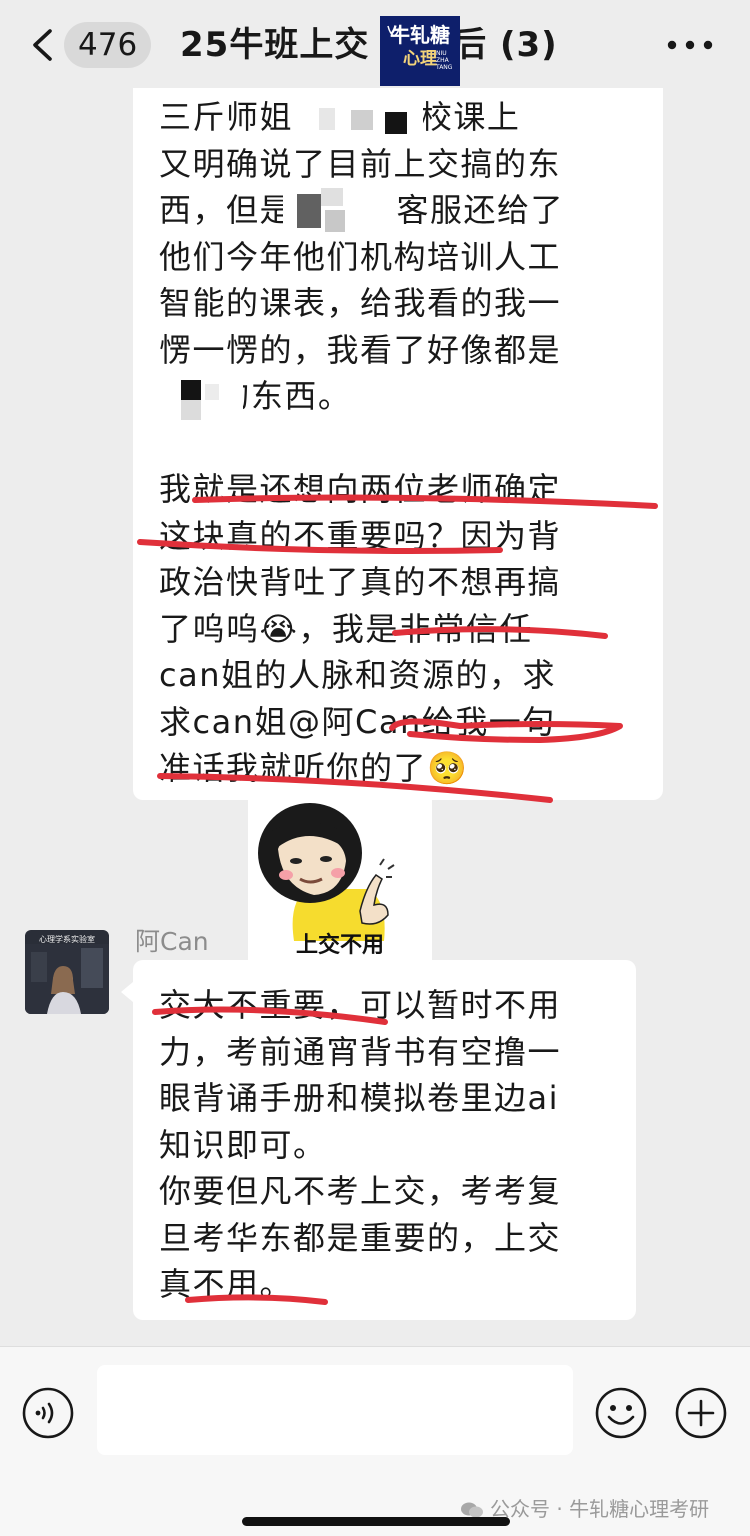 This screenshot has height=1536, width=750. I want to click on sticker-image: 上交不用, so click(340, 880).